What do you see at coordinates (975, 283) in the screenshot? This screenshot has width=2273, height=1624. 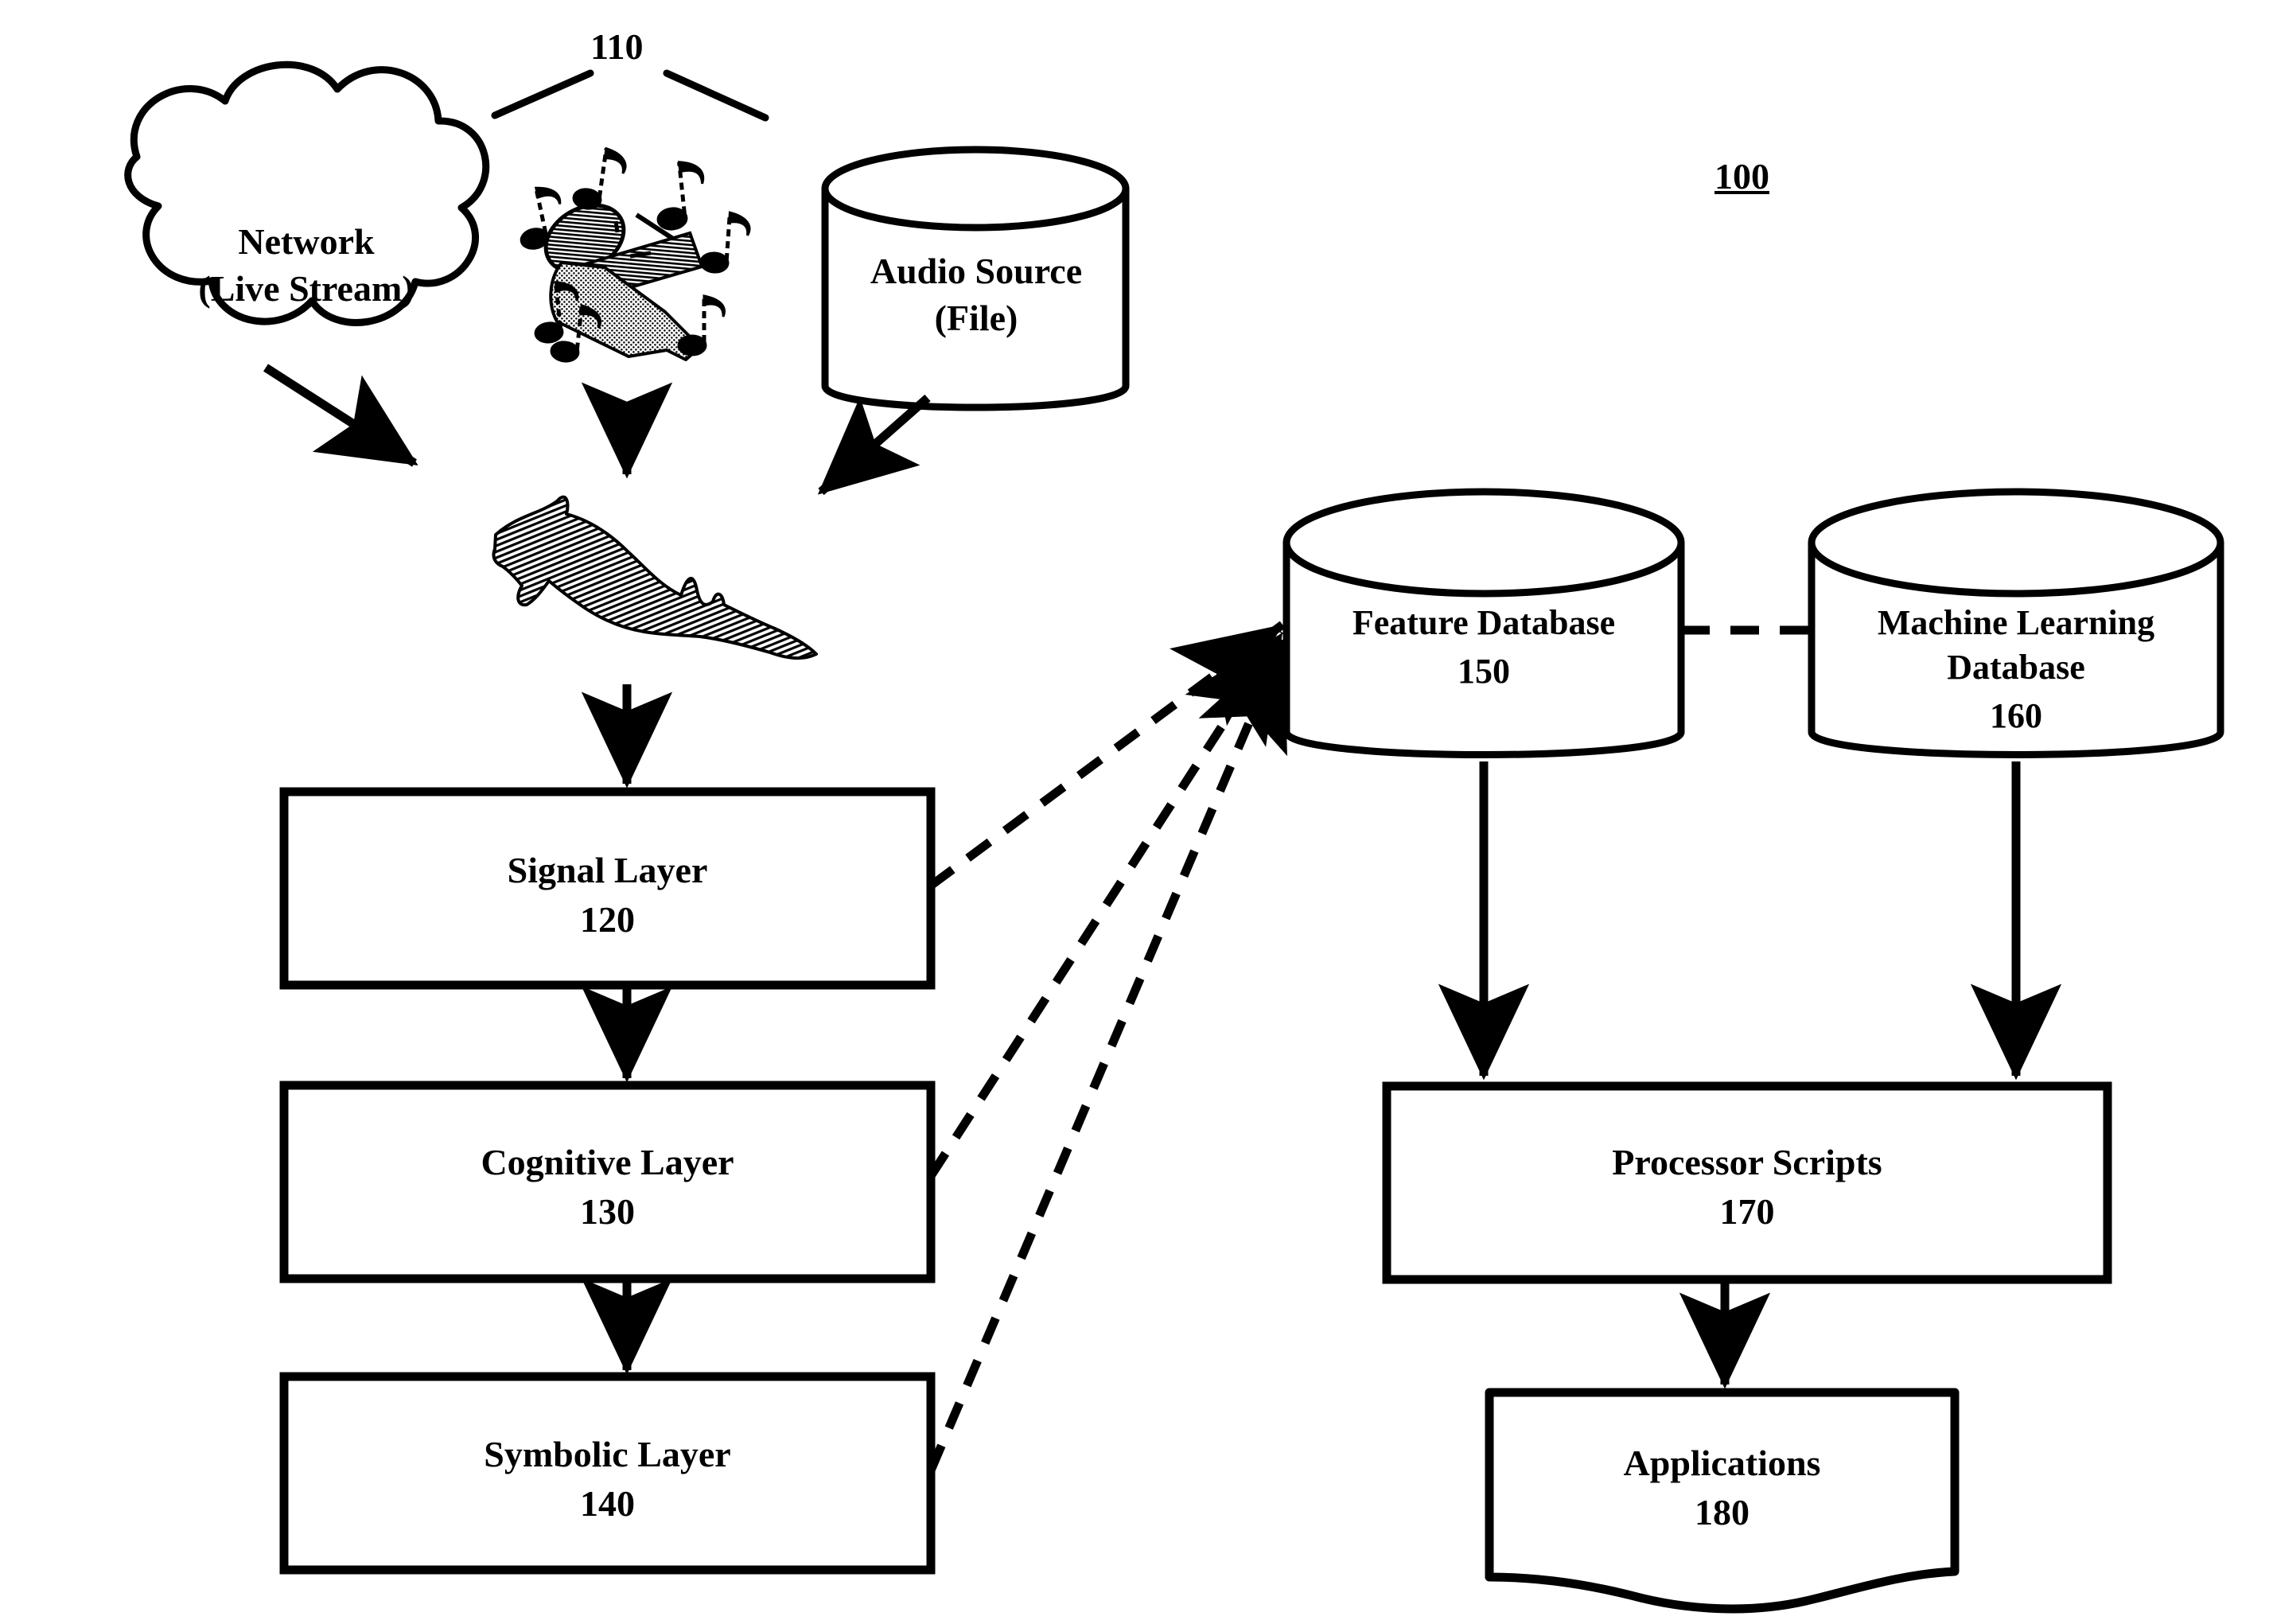 I see `audio-source-node` at bounding box center [975, 283].